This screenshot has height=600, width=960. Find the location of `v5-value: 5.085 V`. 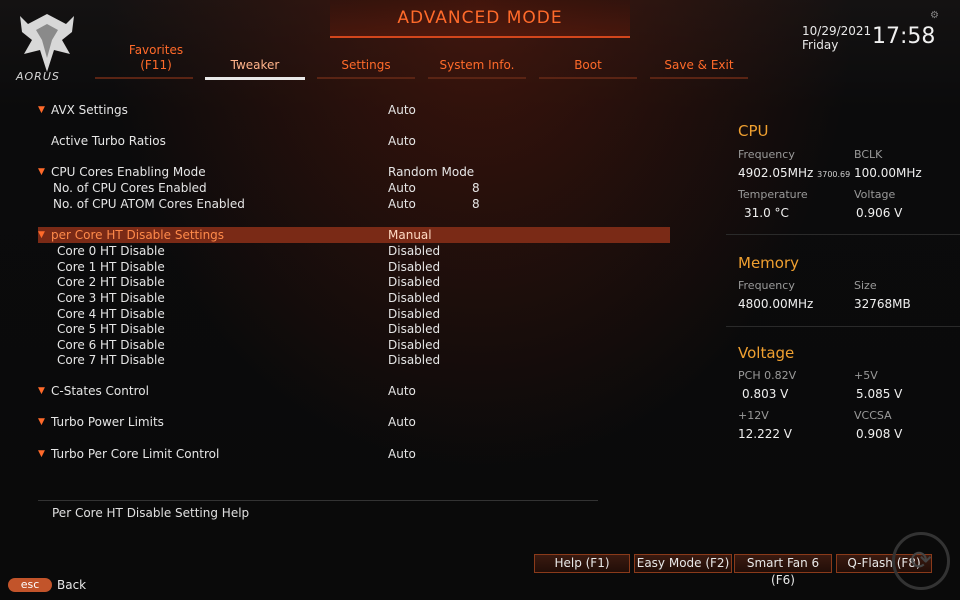

v5-value: 5.085 V is located at coordinates (879, 394).